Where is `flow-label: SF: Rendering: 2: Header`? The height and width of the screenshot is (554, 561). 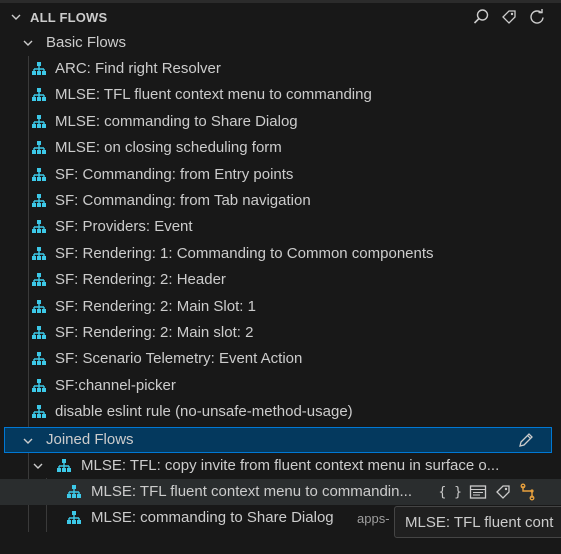
flow-label: SF: Rendering: 2: Header is located at coordinates (140, 280).